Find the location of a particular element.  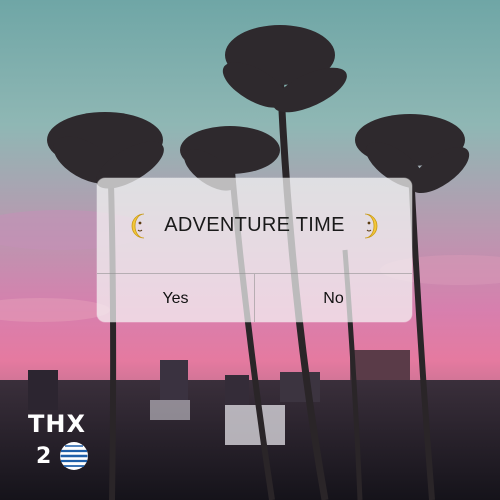

last-quarter-moon-face-icon is located at coordinates (138, 225).